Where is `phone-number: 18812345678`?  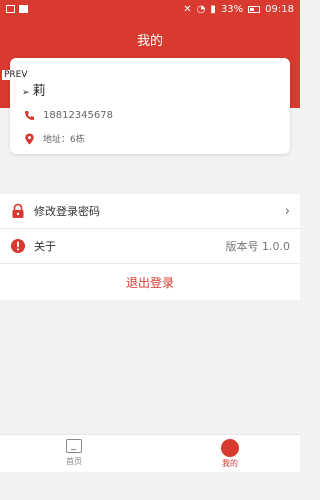
phone-number: 18812345678 is located at coordinates (78, 115).